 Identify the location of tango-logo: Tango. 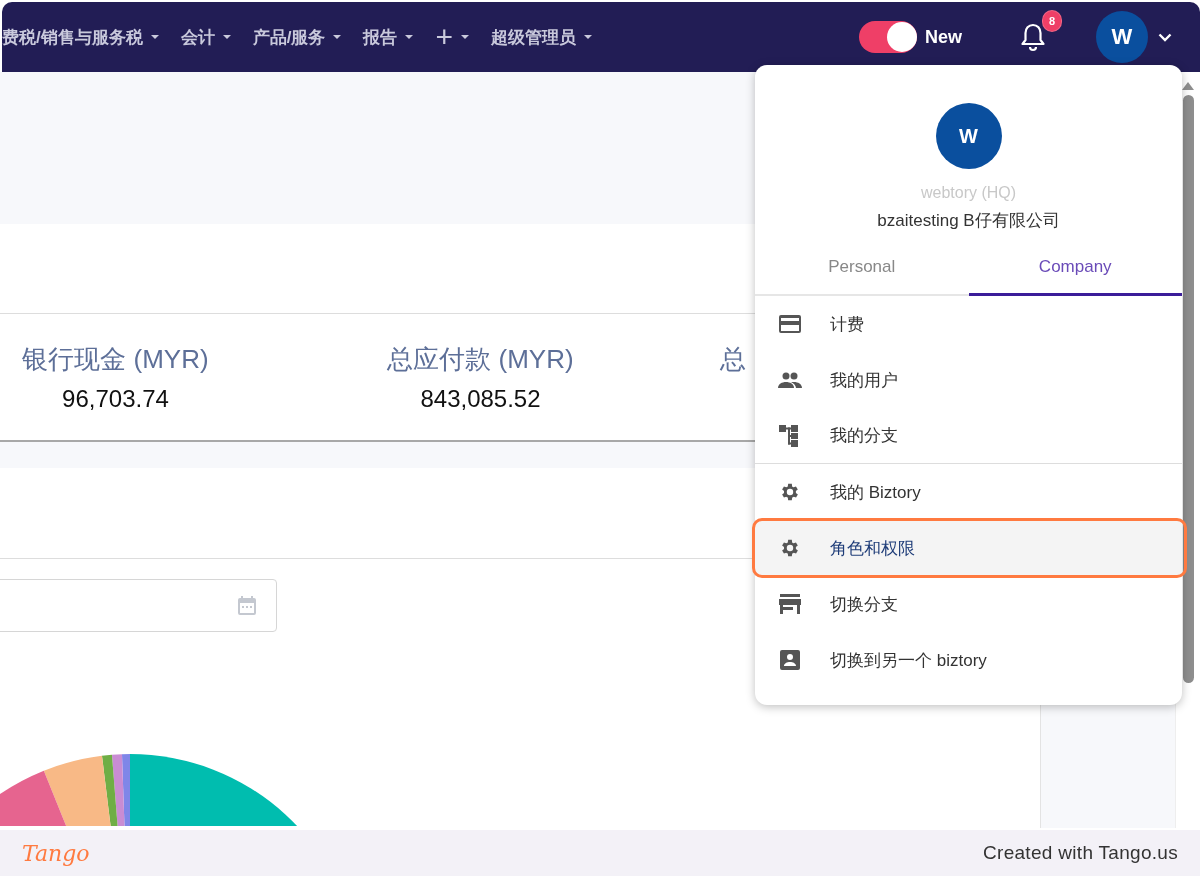
(56, 853).